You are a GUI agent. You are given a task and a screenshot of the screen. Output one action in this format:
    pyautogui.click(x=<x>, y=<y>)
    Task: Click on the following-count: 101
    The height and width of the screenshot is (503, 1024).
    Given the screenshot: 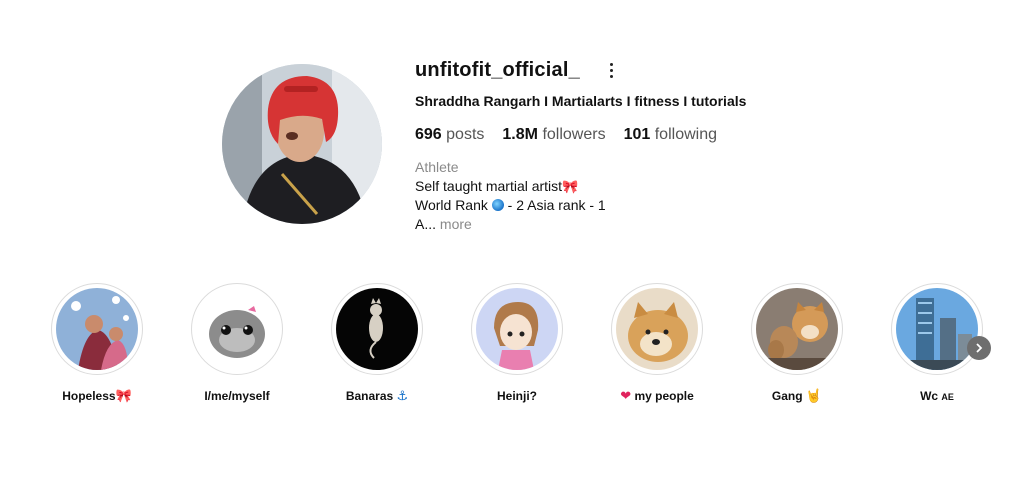 What is the action you would take?
    pyautogui.click(x=637, y=134)
    